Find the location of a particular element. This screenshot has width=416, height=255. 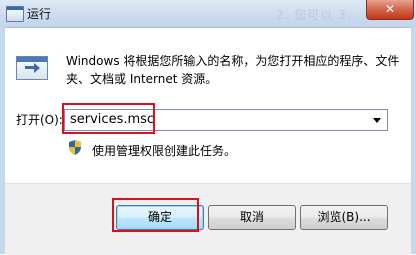

close-button: ✕ is located at coordinates (390, 10).